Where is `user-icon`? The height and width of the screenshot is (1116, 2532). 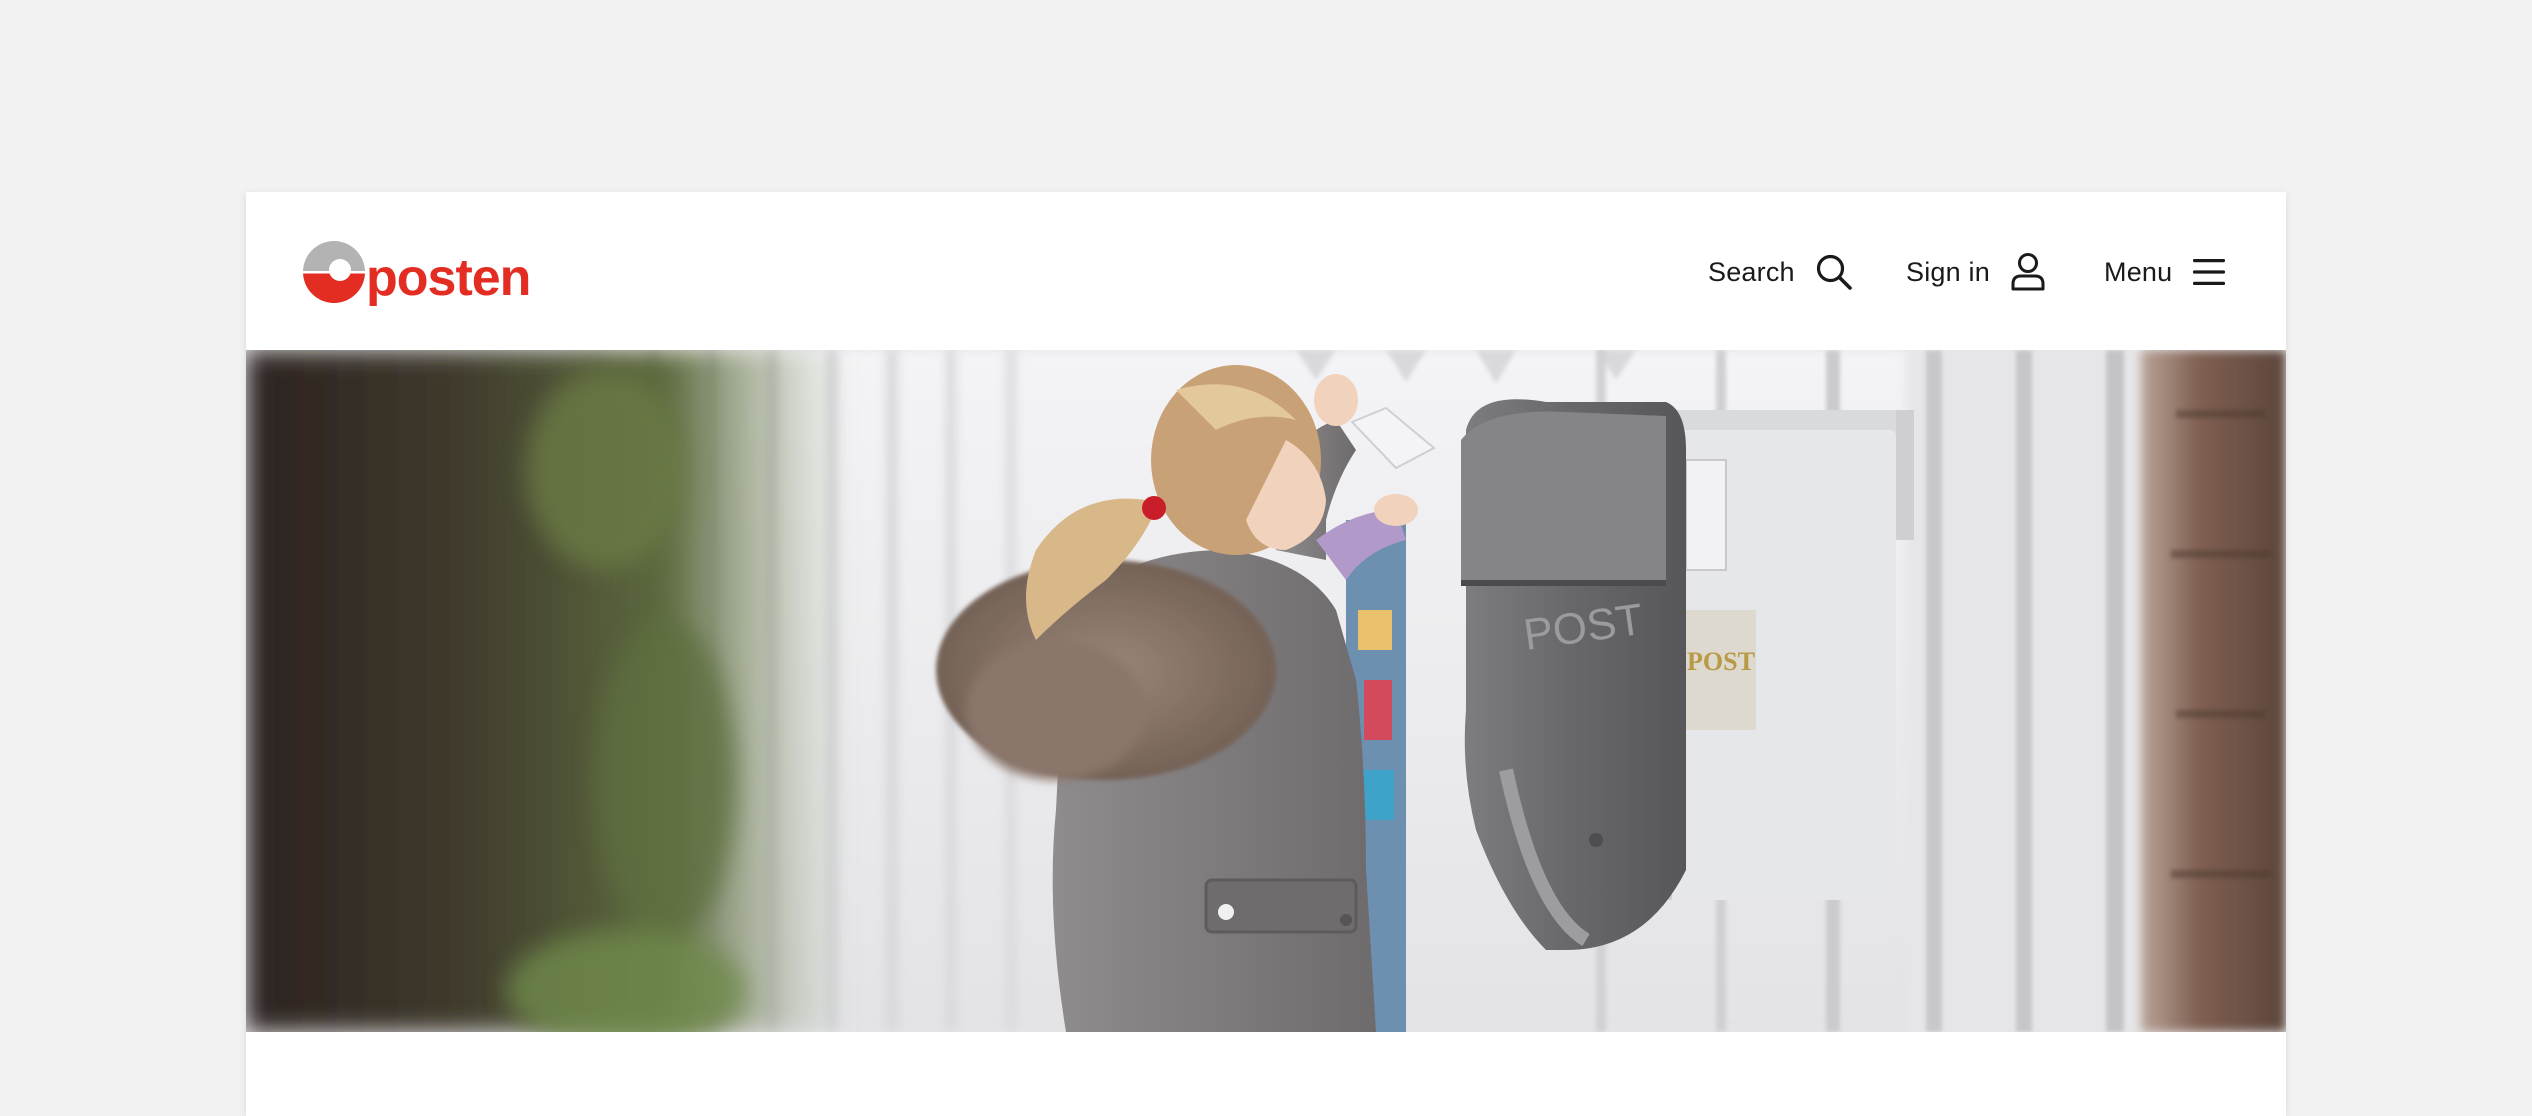
user-icon is located at coordinates (2028, 272).